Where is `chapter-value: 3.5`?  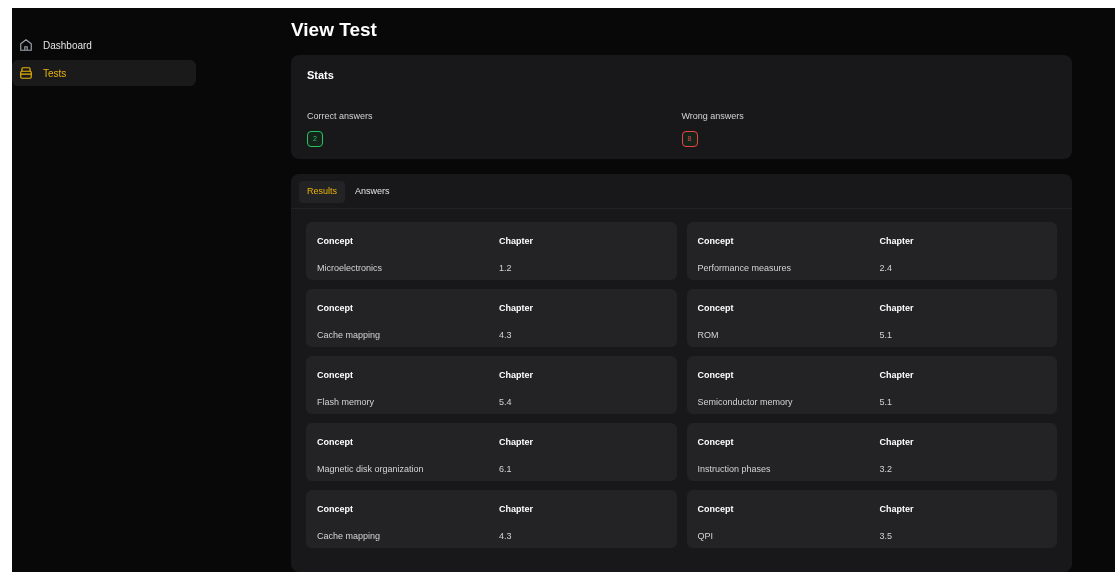
chapter-value: 3.5 is located at coordinates (886, 536).